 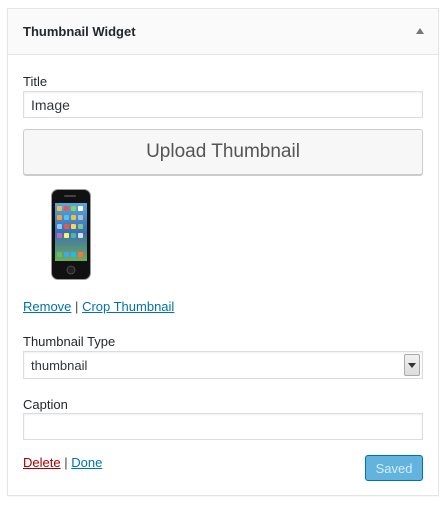 I want to click on iphone-image, so click(x=71, y=234).